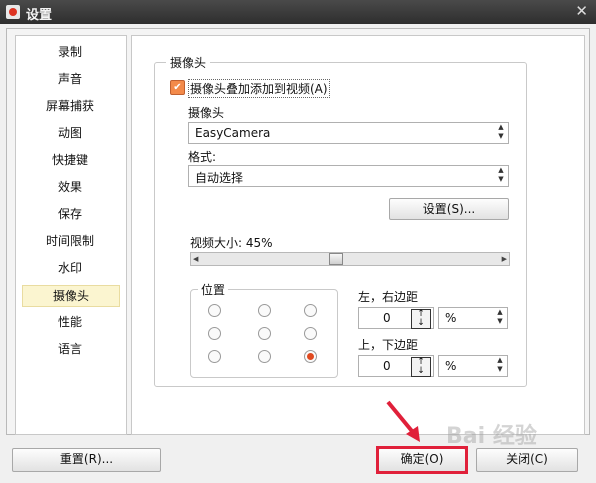  Describe the element at coordinates (387, 318) in the screenshot. I see `lr-margin-value: 0` at that location.